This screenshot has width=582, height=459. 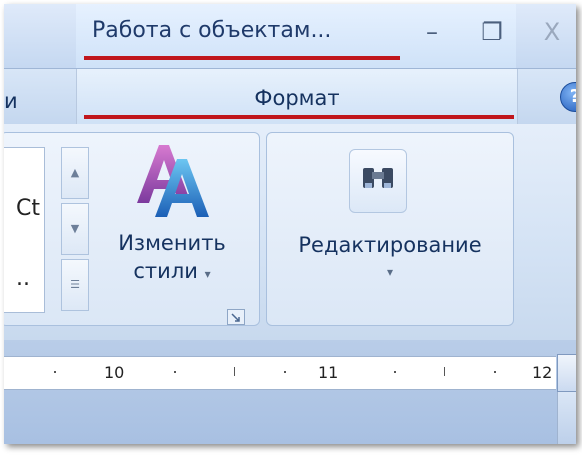 What do you see at coordinates (75, 285) in the screenshot?
I see `gallery-more-button: ☰` at bounding box center [75, 285].